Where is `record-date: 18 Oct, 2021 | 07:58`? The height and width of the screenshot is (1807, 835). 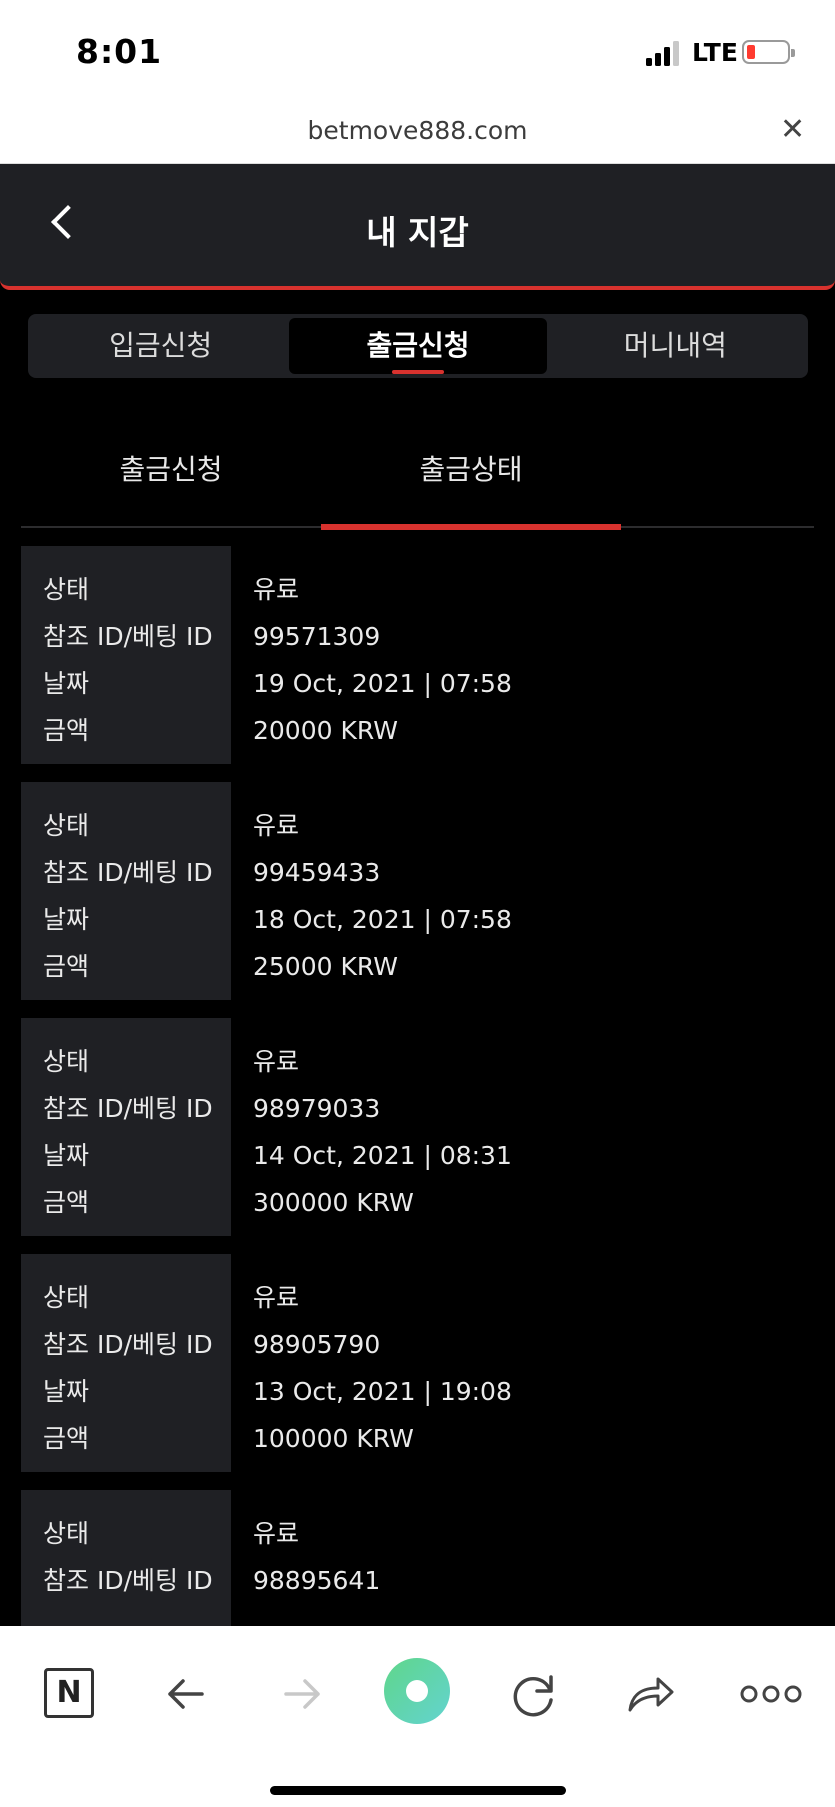
record-date: 18 Oct, 2021 | 07:58 is located at coordinates (382, 919).